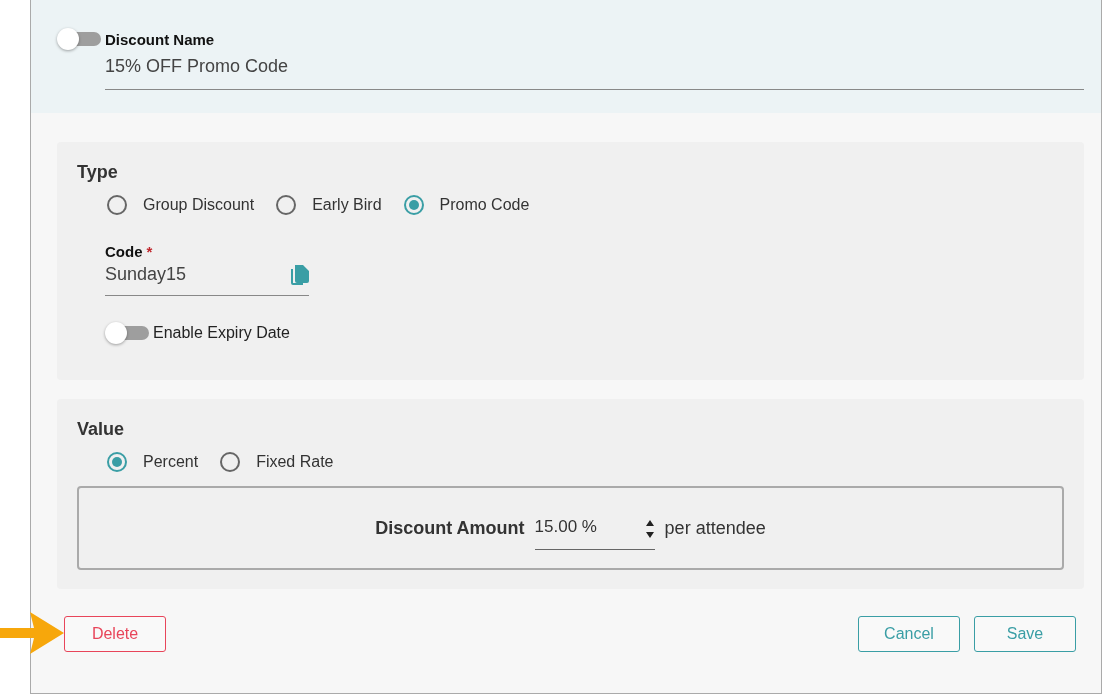  Describe the element at coordinates (300, 274) in the screenshot. I see `copy-icon` at that location.